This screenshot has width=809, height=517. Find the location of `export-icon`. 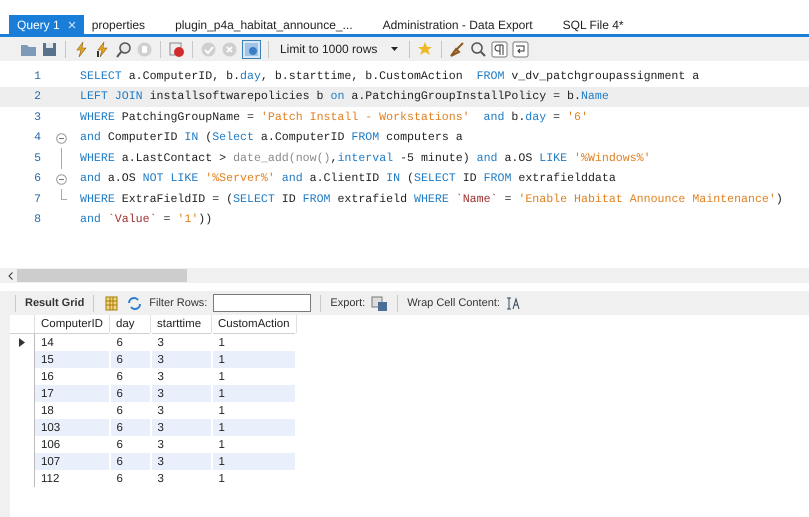

export-icon is located at coordinates (379, 303).